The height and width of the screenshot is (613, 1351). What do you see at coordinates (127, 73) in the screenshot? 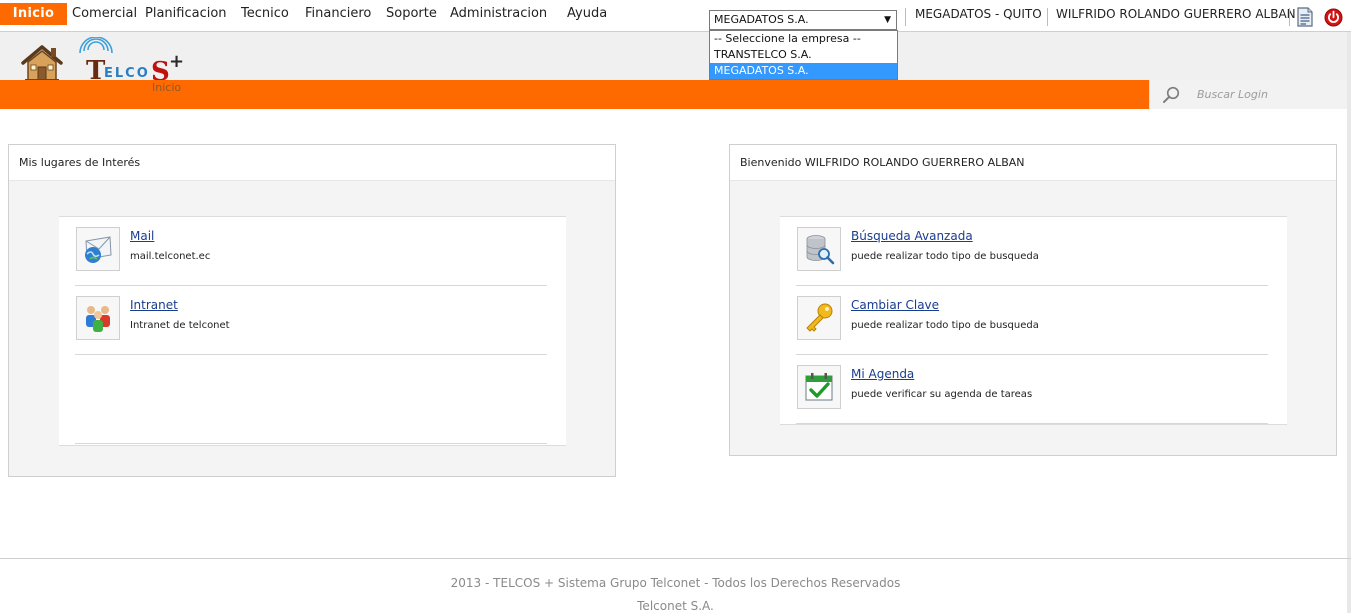
I see `svg-text: ELCO` at bounding box center [127, 73].